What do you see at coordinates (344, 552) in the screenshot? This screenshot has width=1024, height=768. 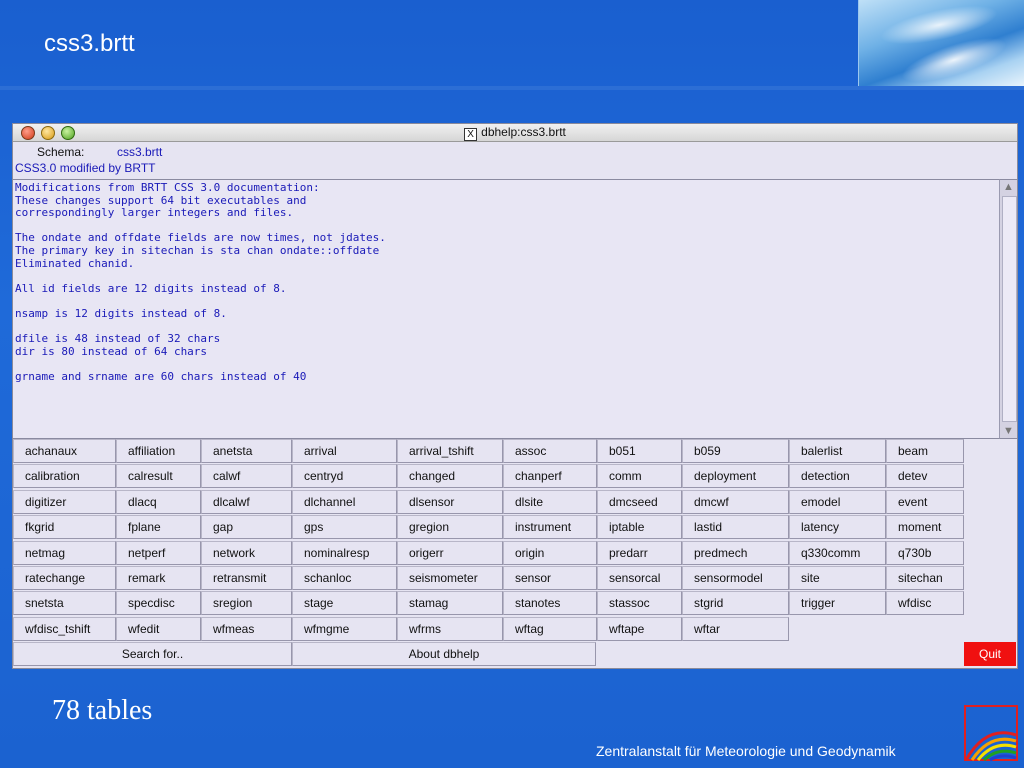 I see `table-button-nominalresp: nominalresp` at bounding box center [344, 552].